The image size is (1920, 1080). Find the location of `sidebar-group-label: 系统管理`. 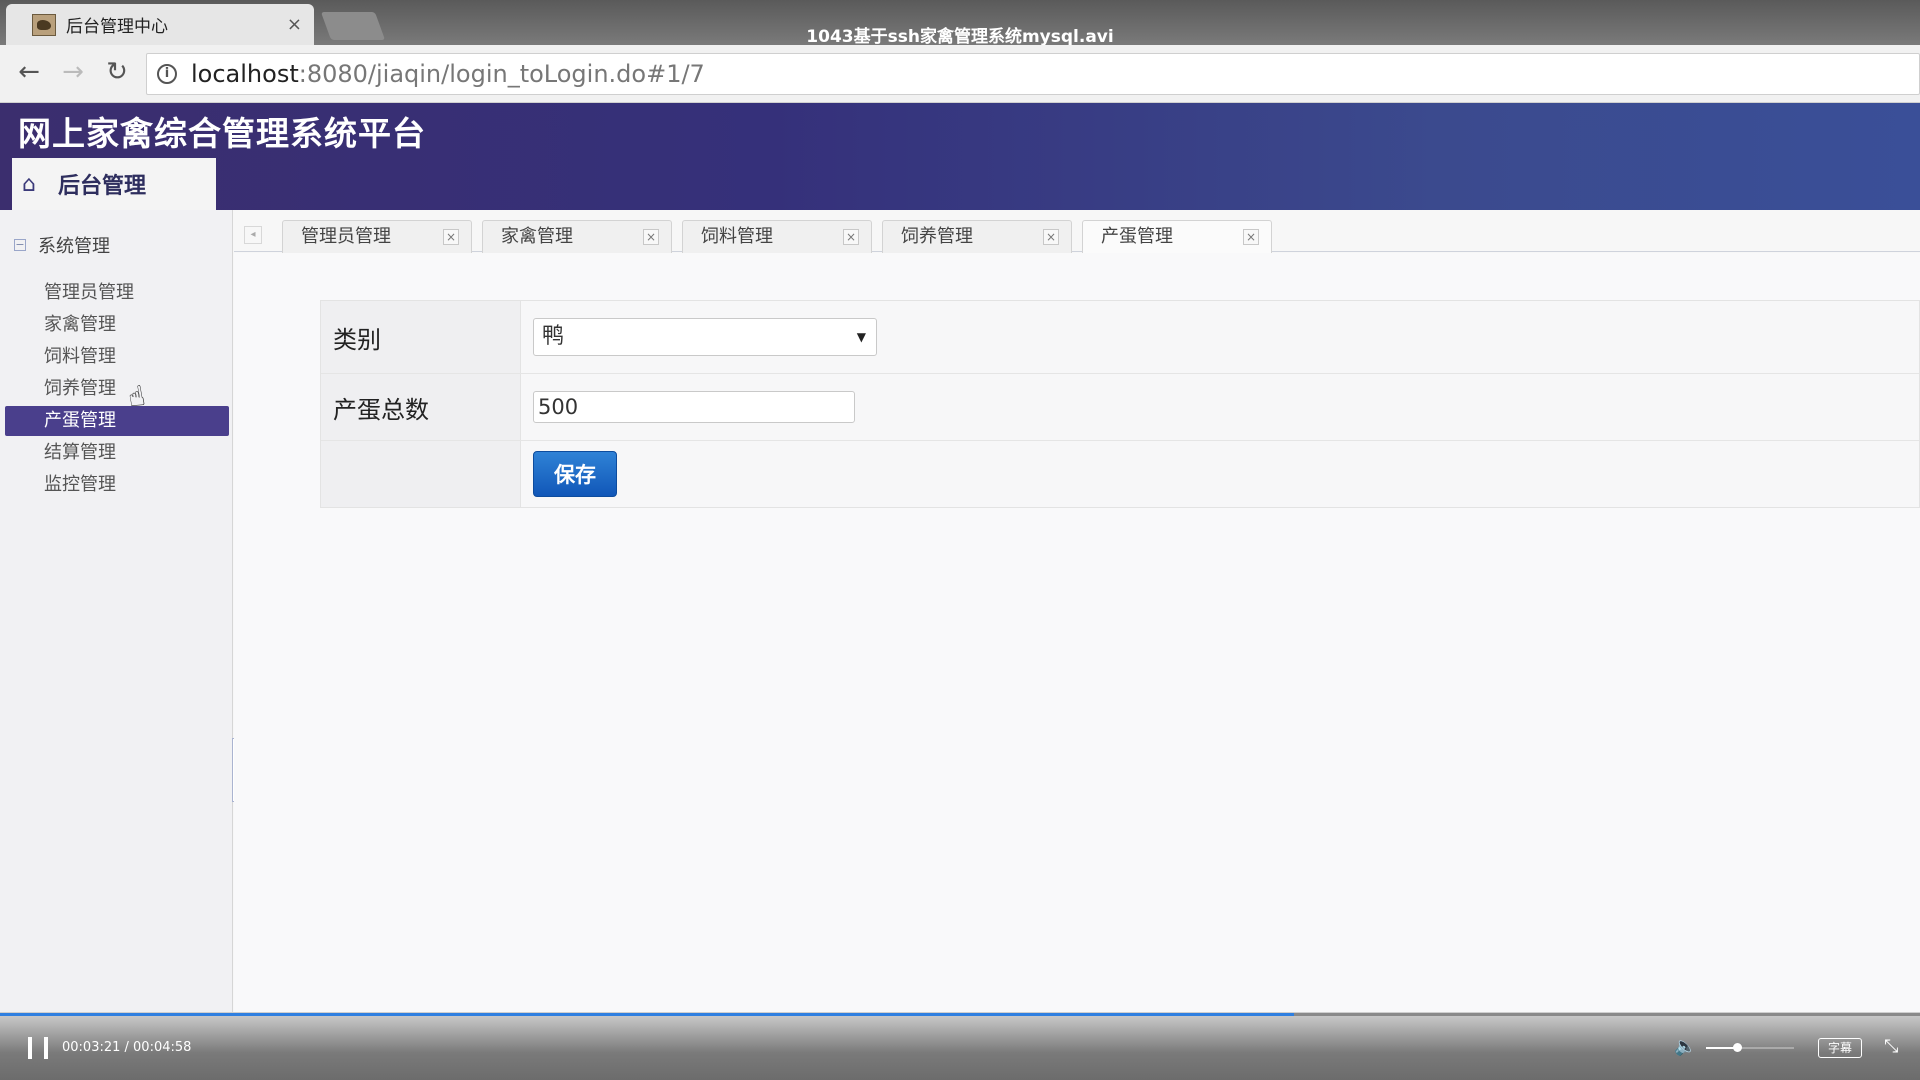

sidebar-group-label: 系统管理 is located at coordinates (74, 246).